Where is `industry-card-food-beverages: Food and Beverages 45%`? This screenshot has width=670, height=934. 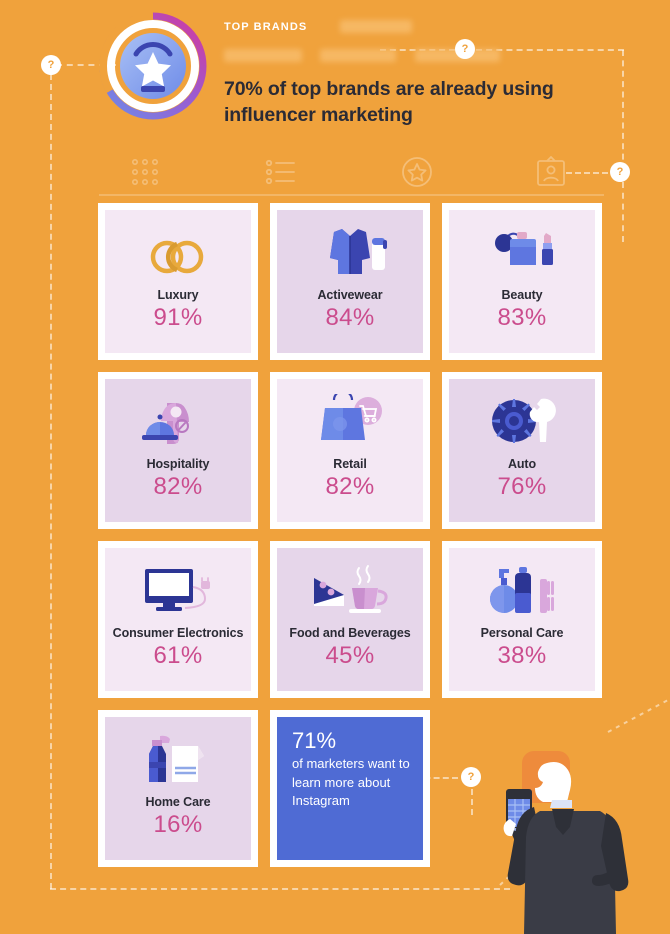 industry-card-food-beverages: Food and Beverages 45% is located at coordinates (350, 619).